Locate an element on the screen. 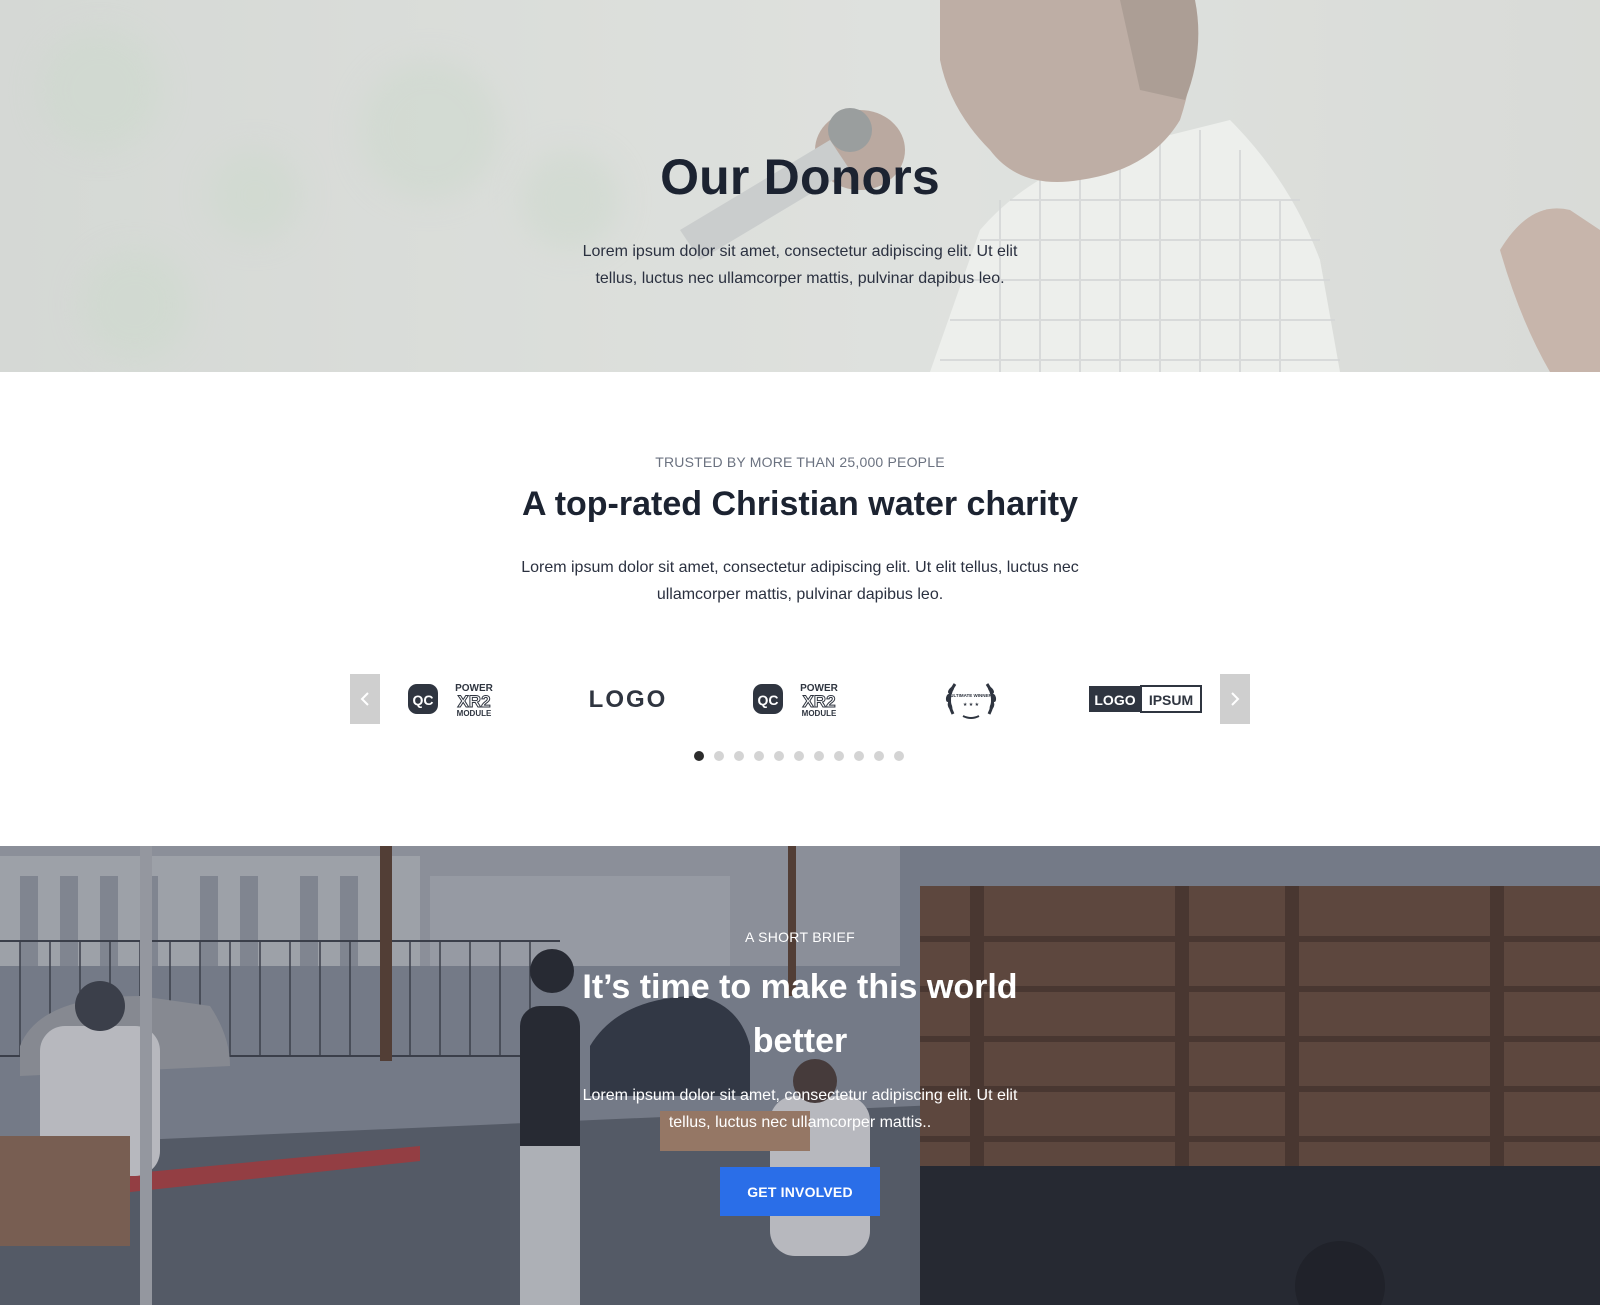  chevron-right-icon is located at coordinates (1235, 699).